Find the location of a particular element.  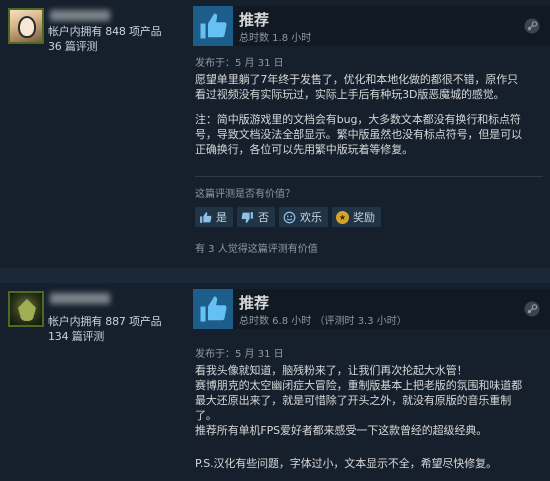

review-line: 了。 is located at coordinates (206, 415).